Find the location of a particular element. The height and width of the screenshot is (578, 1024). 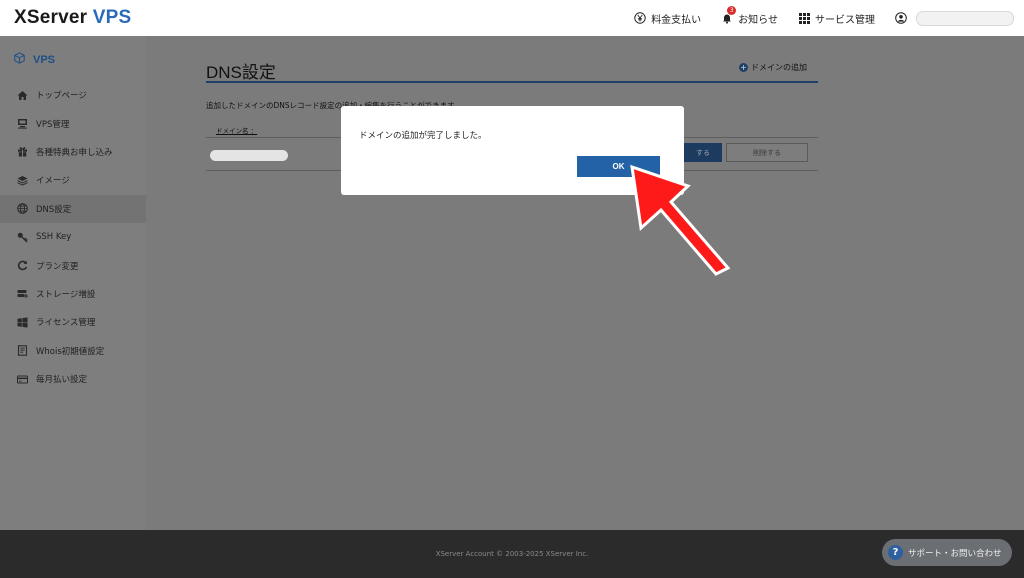

sidebar-item-ssh-key: SSH Key is located at coordinates (73, 237).